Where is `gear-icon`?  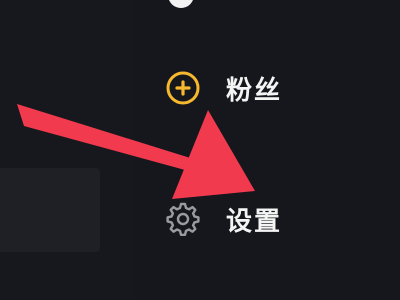 gear-icon is located at coordinates (183, 219).